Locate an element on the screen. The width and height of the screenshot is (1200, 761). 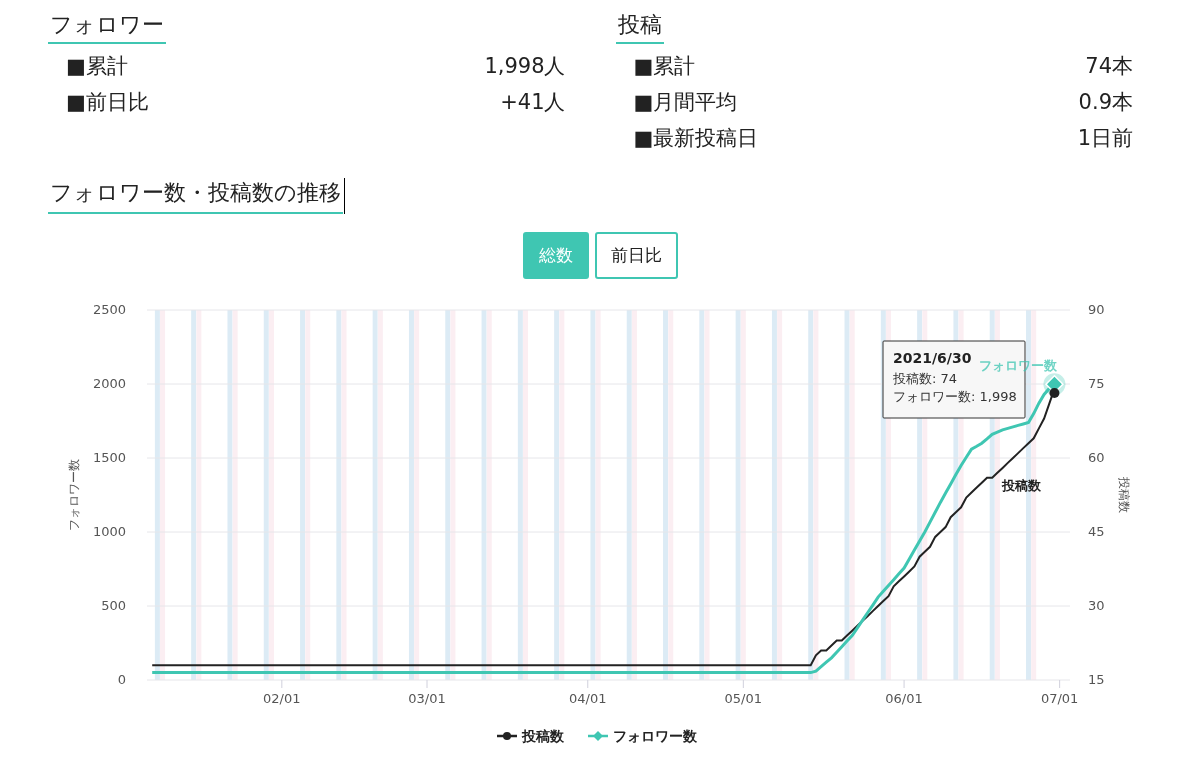
axis-label: 02/01 is located at coordinates (282, 698).